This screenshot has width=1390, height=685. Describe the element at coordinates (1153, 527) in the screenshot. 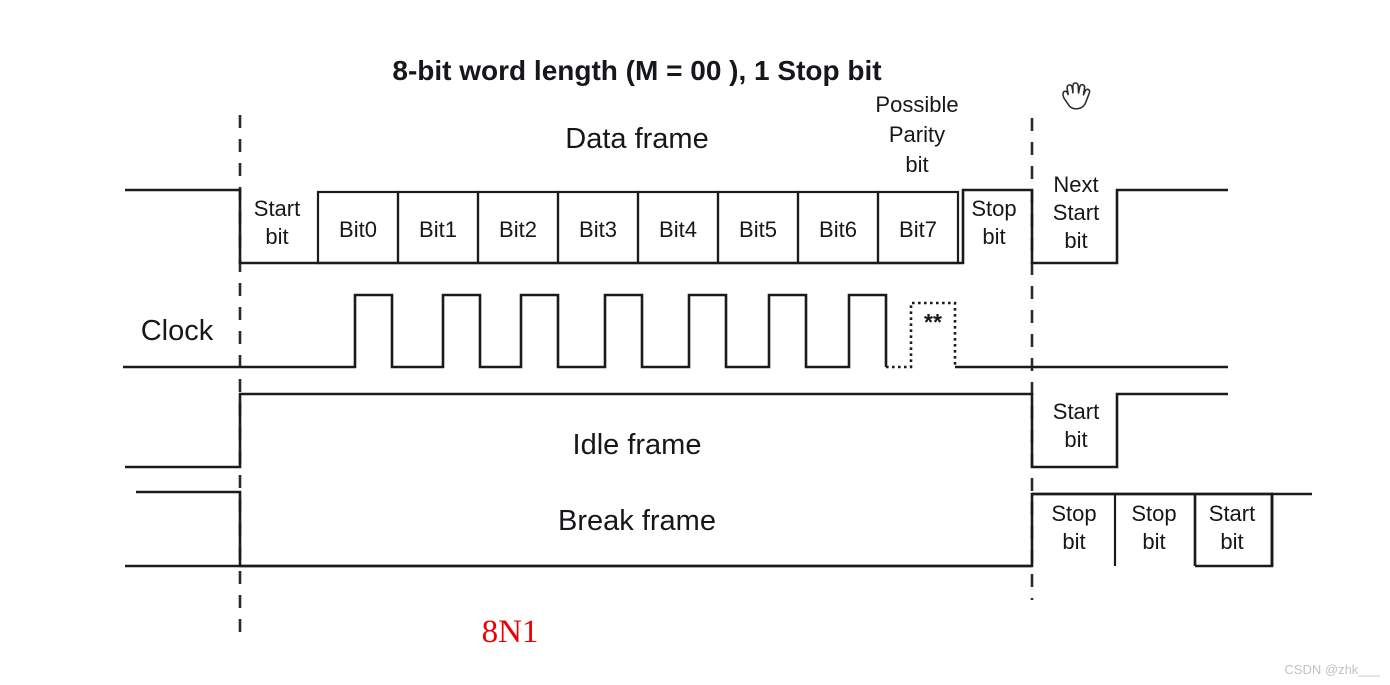

I see `break-stop-bit-cell-2: Stop bit` at that location.